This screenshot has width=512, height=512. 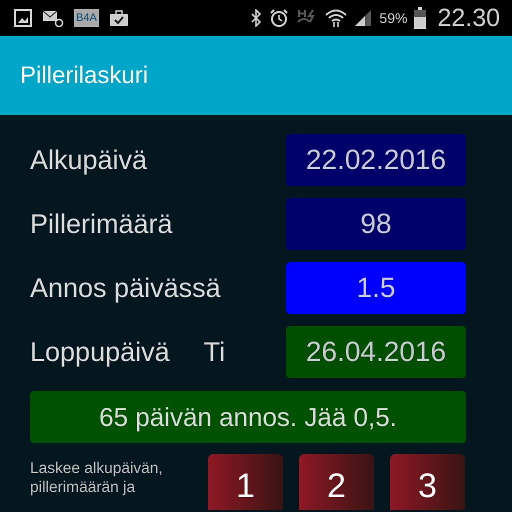 What do you see at coordinates (248, 417) in the screenshot?
I see `result-banner: 65 päivän annos. Jää 0,5.` at bounding box center [248, 417].